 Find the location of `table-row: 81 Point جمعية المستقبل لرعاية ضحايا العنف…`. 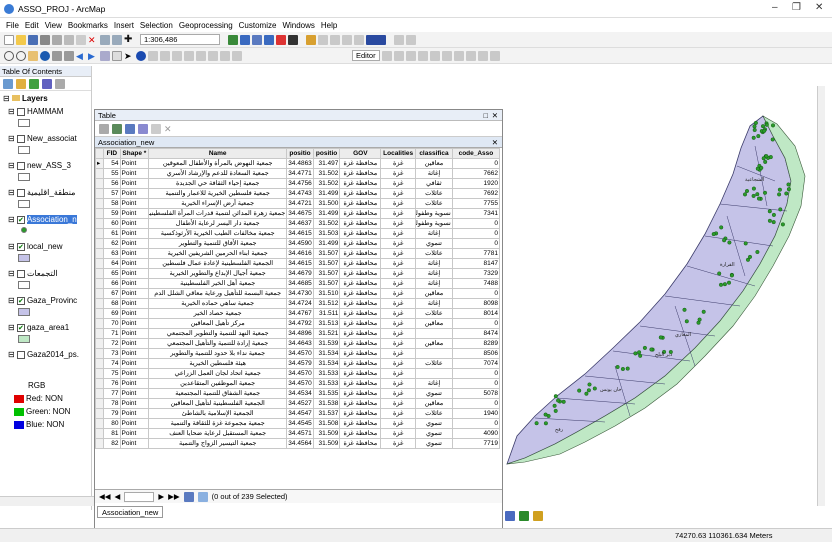

table-row: 81 Point جمعية المستقبل لرعاية ضحايا العنف… is located at coordinates (298, 433).